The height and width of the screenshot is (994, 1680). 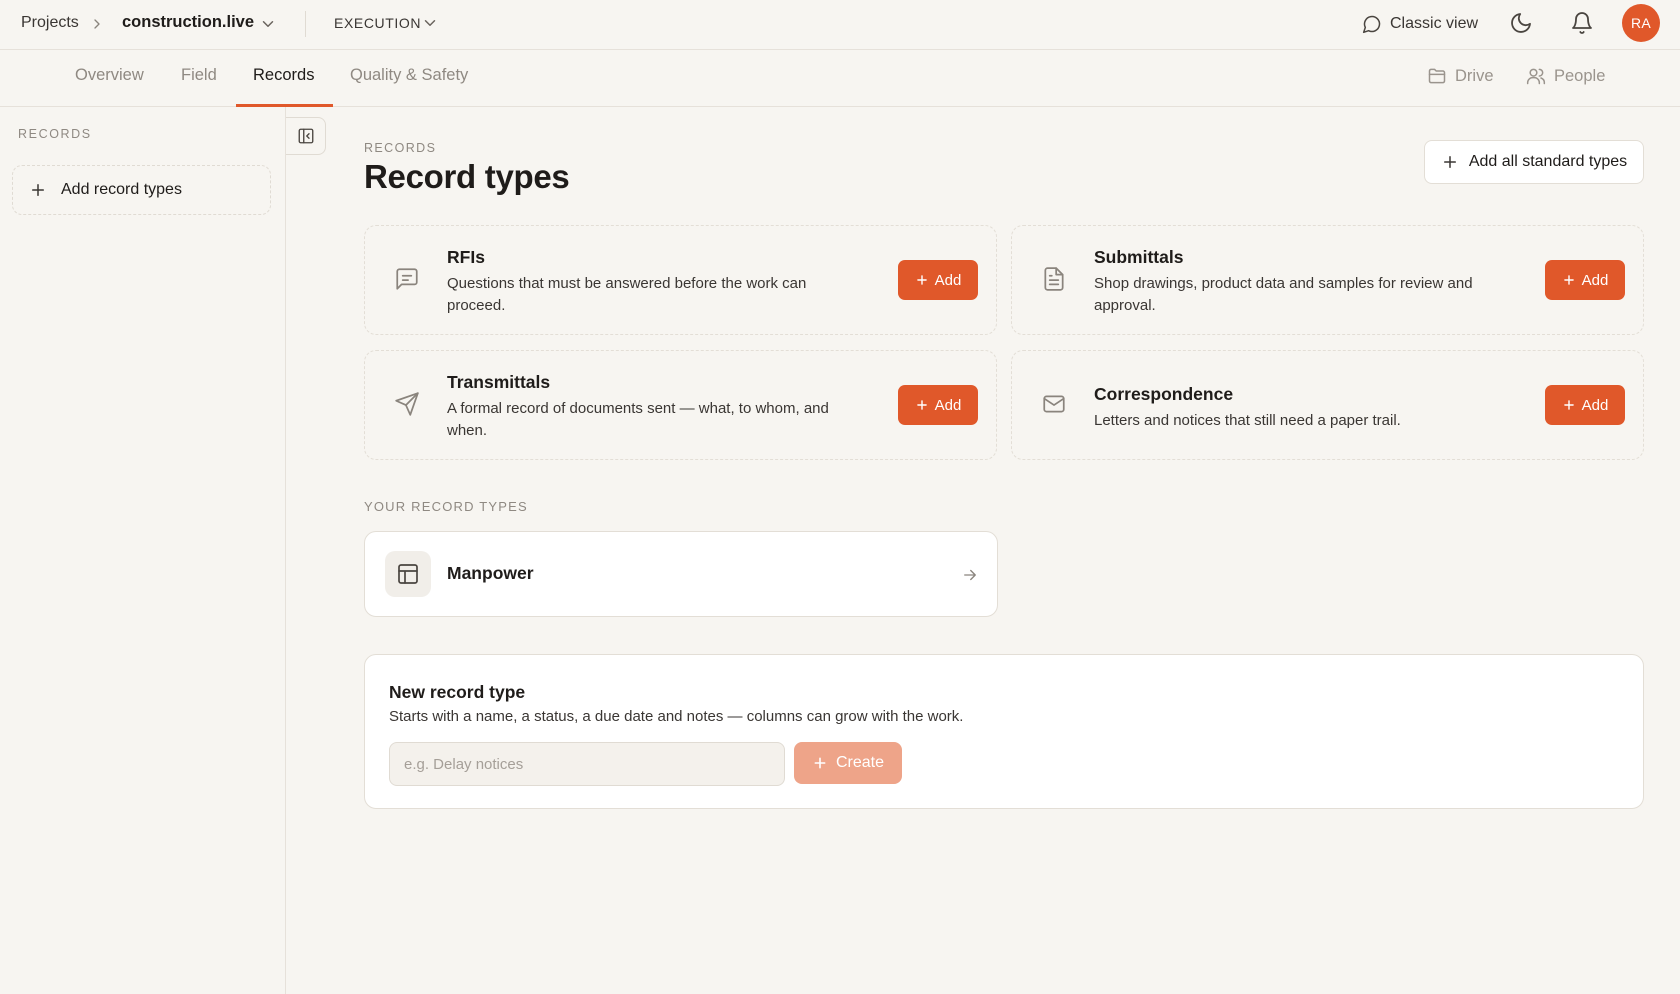 What do you see at coordinates (409, 86) in the screenshot?
I see `tab-quality-safety: Quality & Safety` at bounding box center [409, 86].